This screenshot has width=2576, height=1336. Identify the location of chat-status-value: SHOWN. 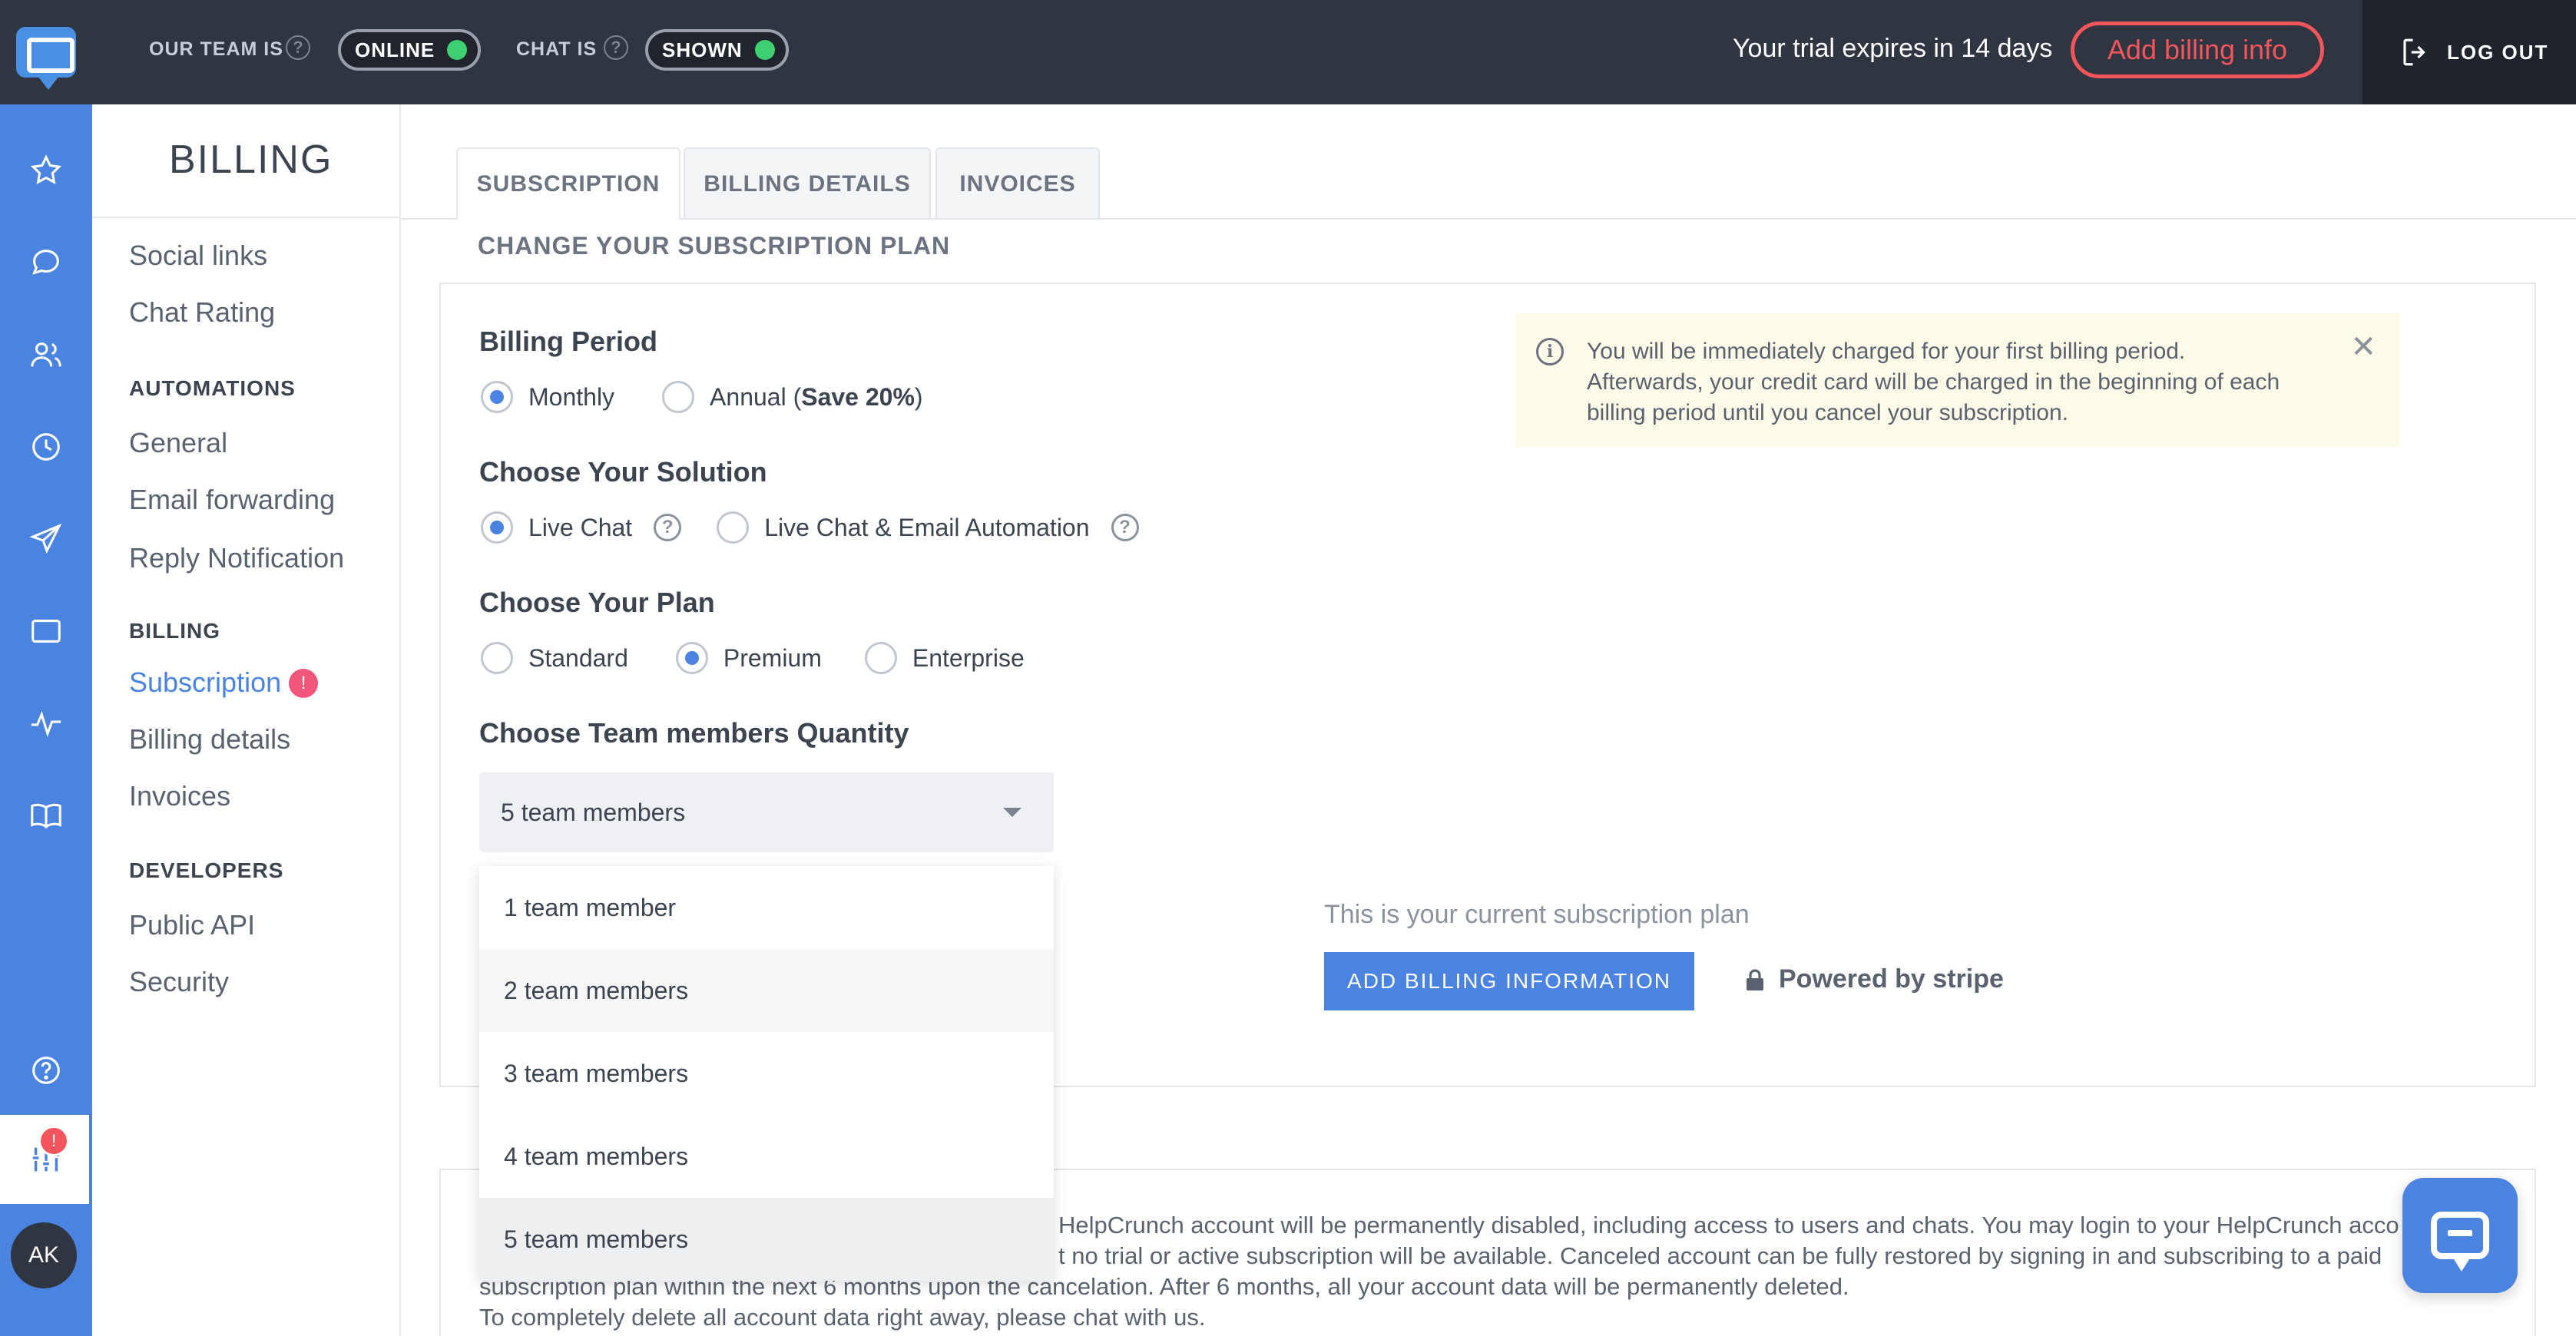
(702, 50).